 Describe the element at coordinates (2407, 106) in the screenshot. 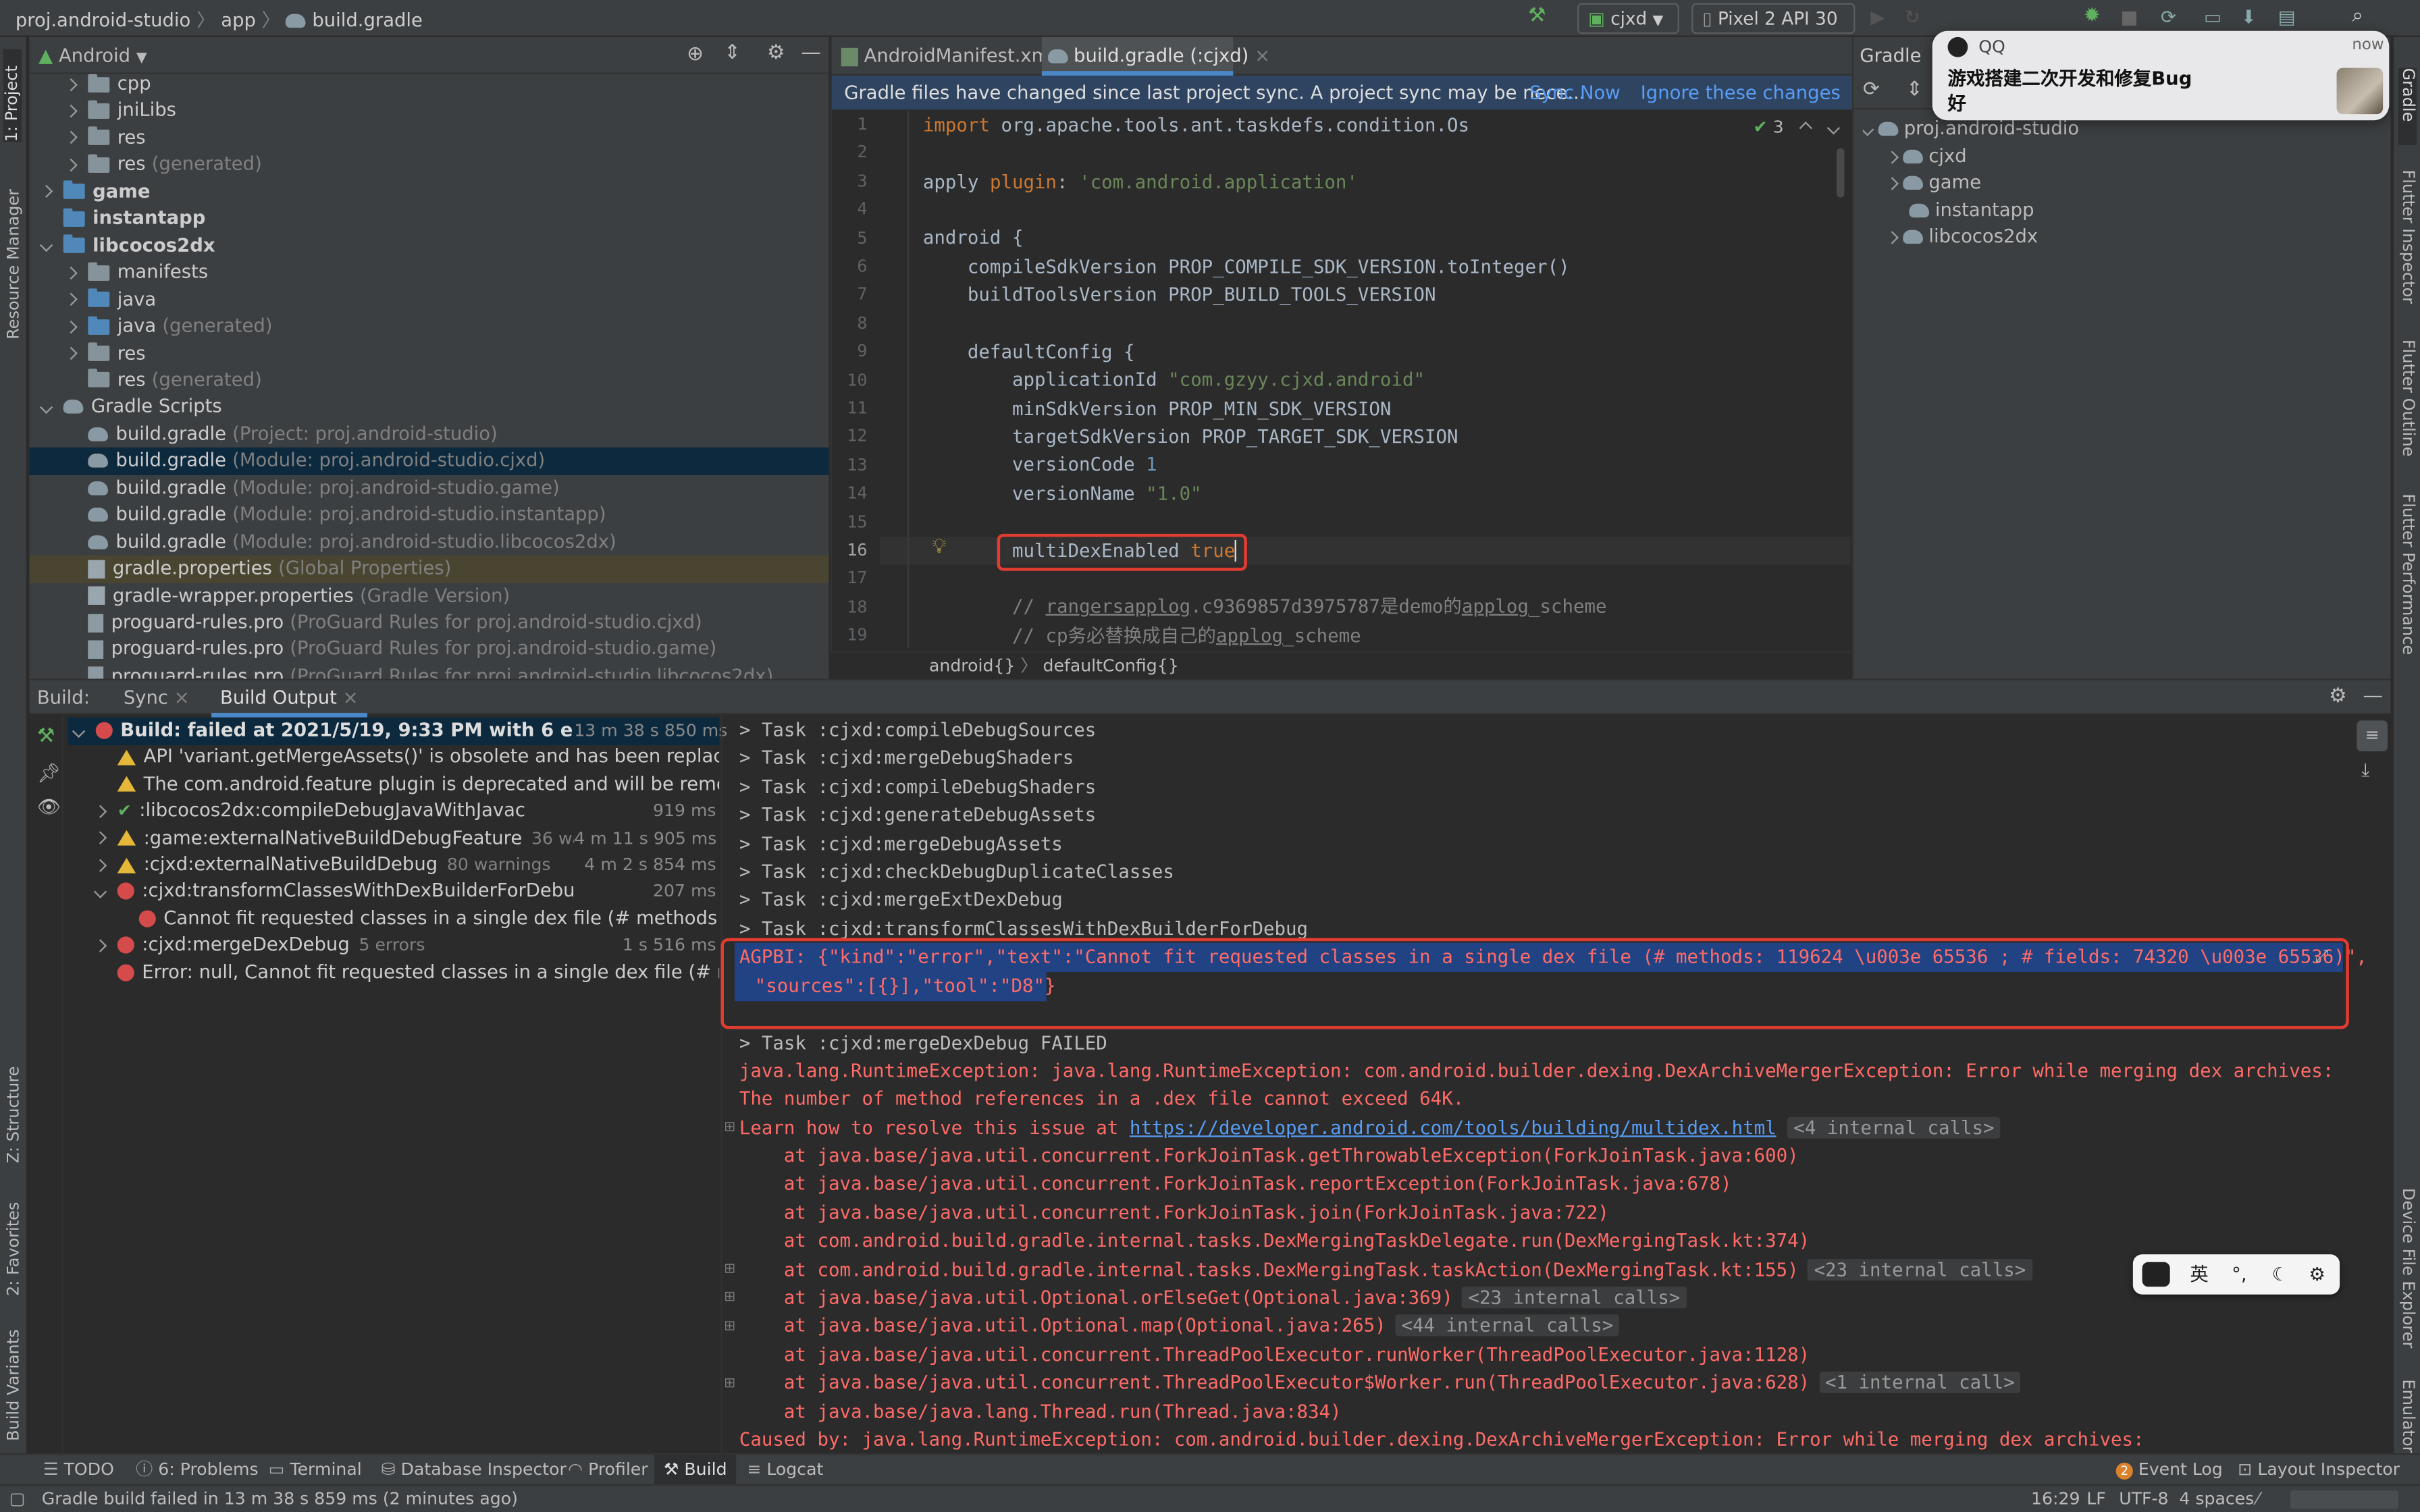

I see `gradle-tool-tab: Gradle` at that location.